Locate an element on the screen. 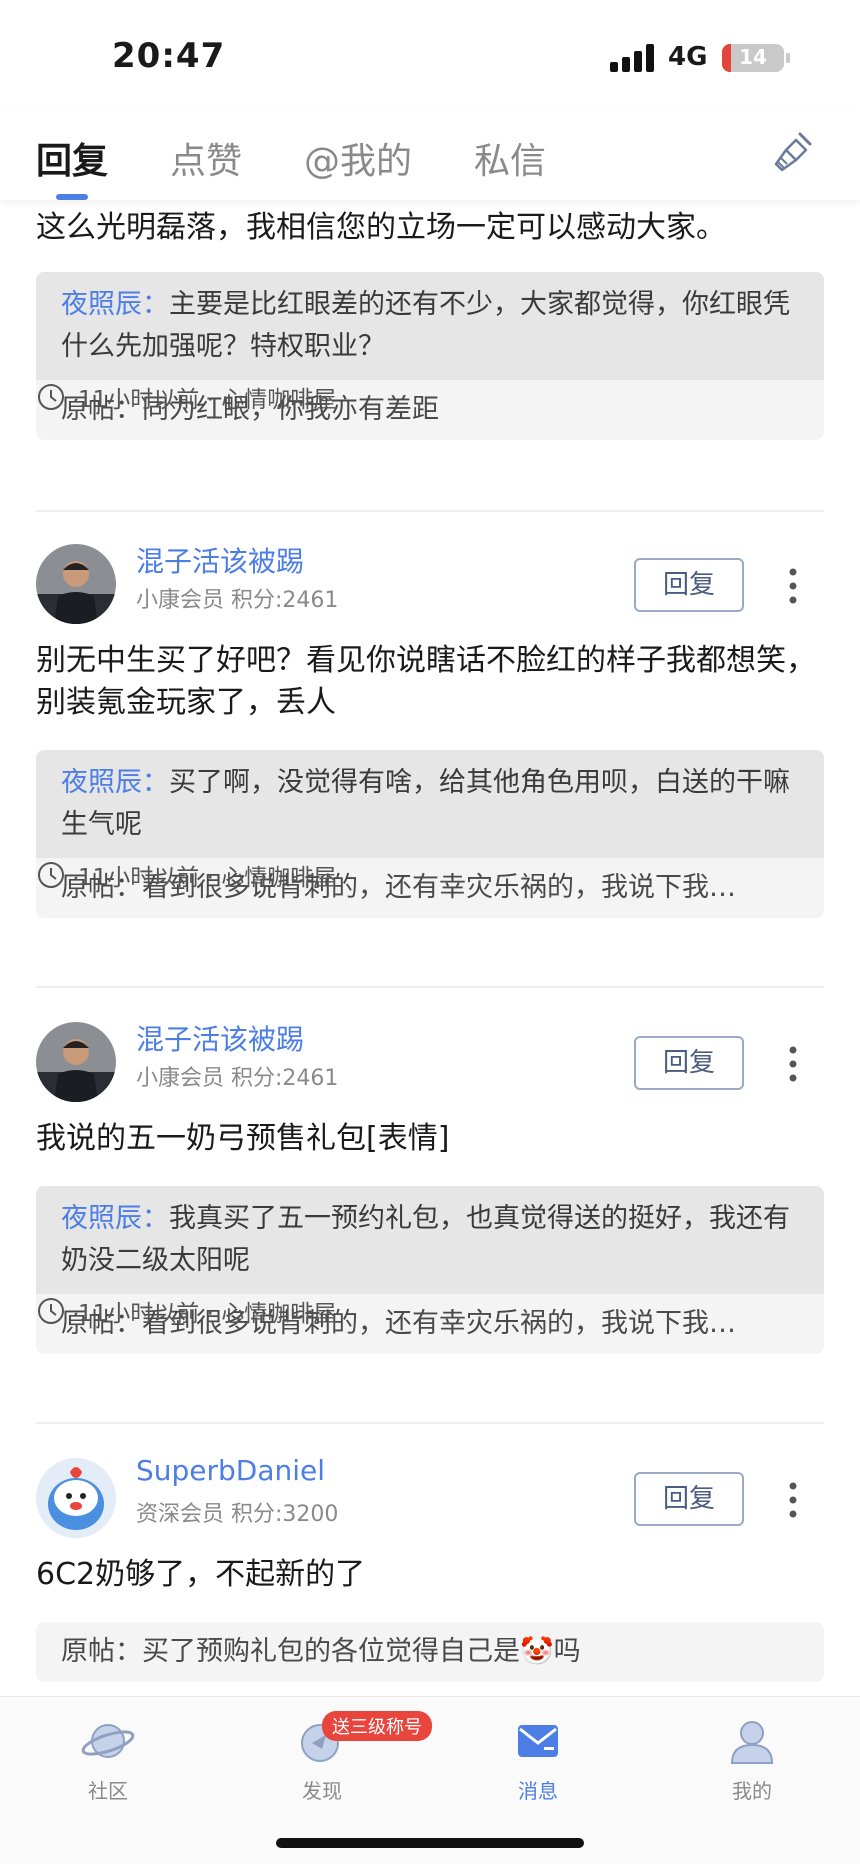 The width and height of the screenshot is (860, 1864). message-tabs: 回复 点赞 @我的 私信 is located at coordinates (430, 155).